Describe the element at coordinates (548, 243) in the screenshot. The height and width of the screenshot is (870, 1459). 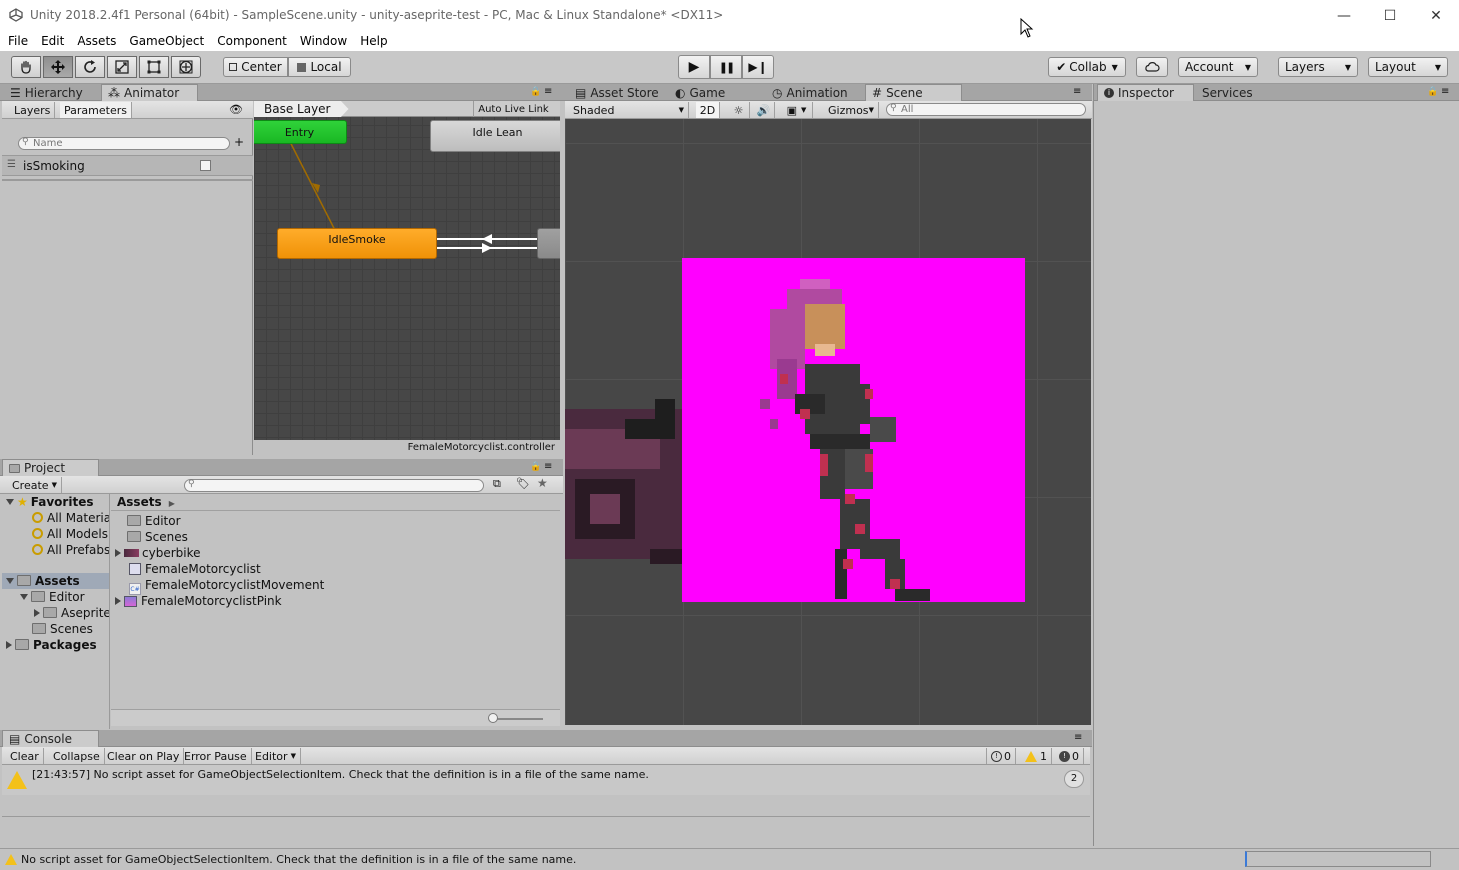
I see `state-node-offscreen` at that location.